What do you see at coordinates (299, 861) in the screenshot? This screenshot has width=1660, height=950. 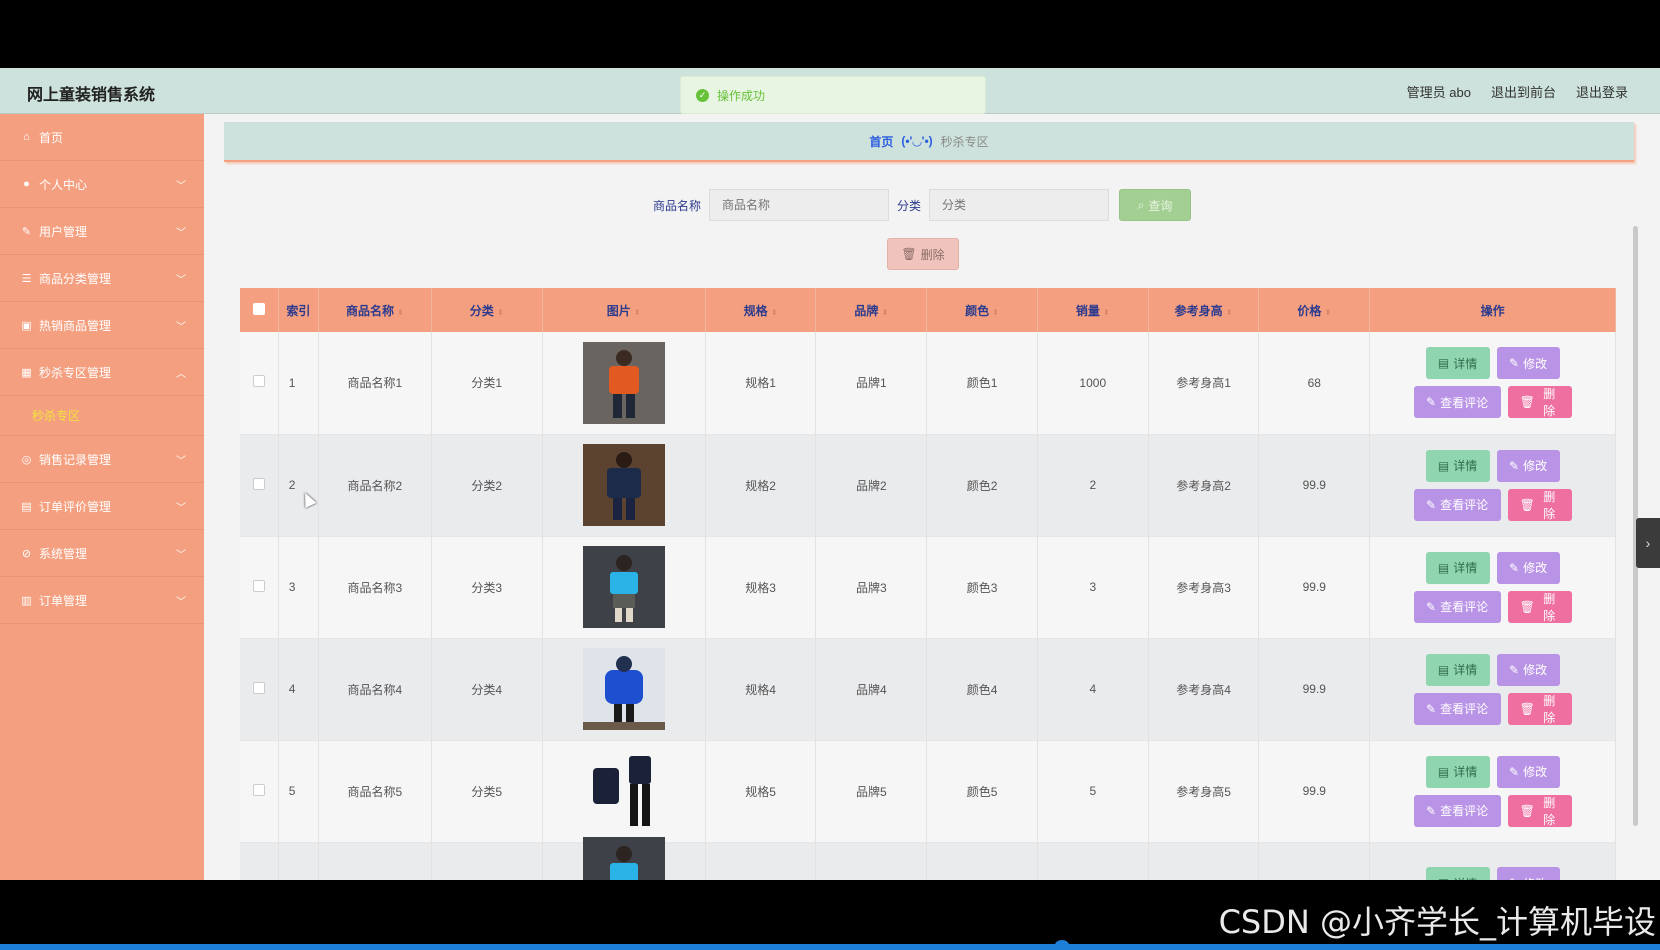 I see `cell-index` at bounding box center [299, 861].